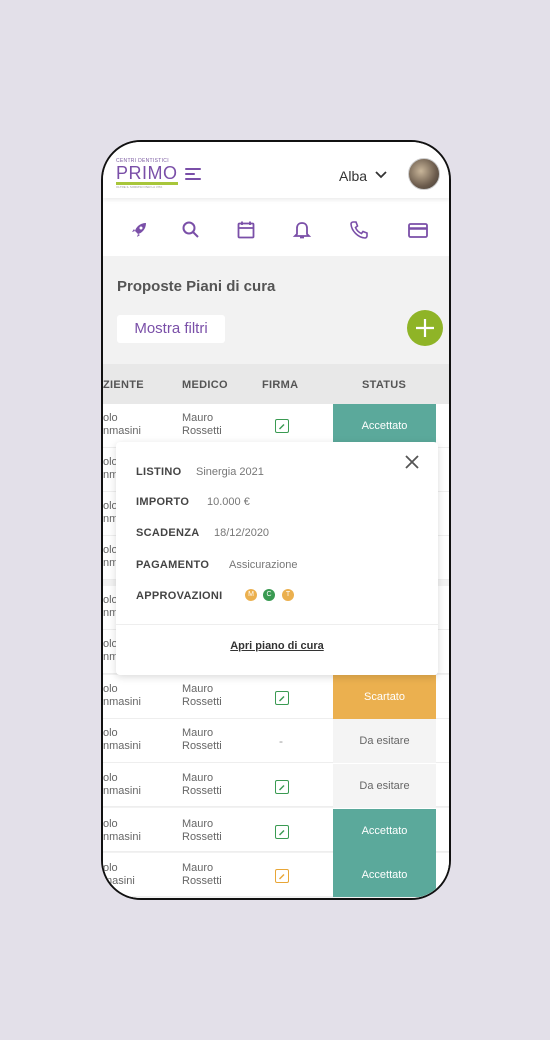  I want to click on approval-badge: M, so click(251, 595).